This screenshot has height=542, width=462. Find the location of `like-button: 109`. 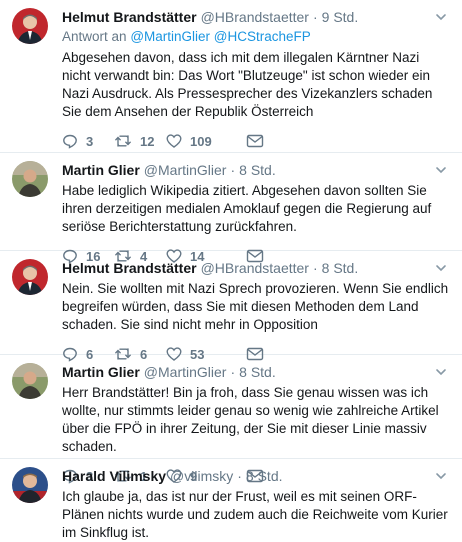

like-button: 109 is located at coordinates (206, 141).